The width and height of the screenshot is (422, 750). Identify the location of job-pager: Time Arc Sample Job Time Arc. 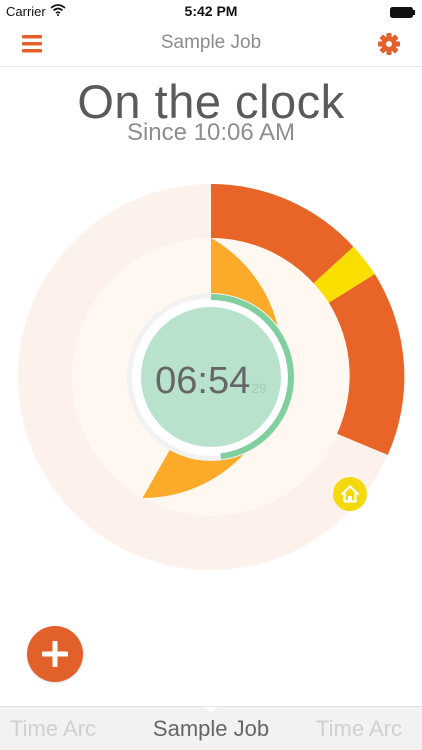
(211, 728).